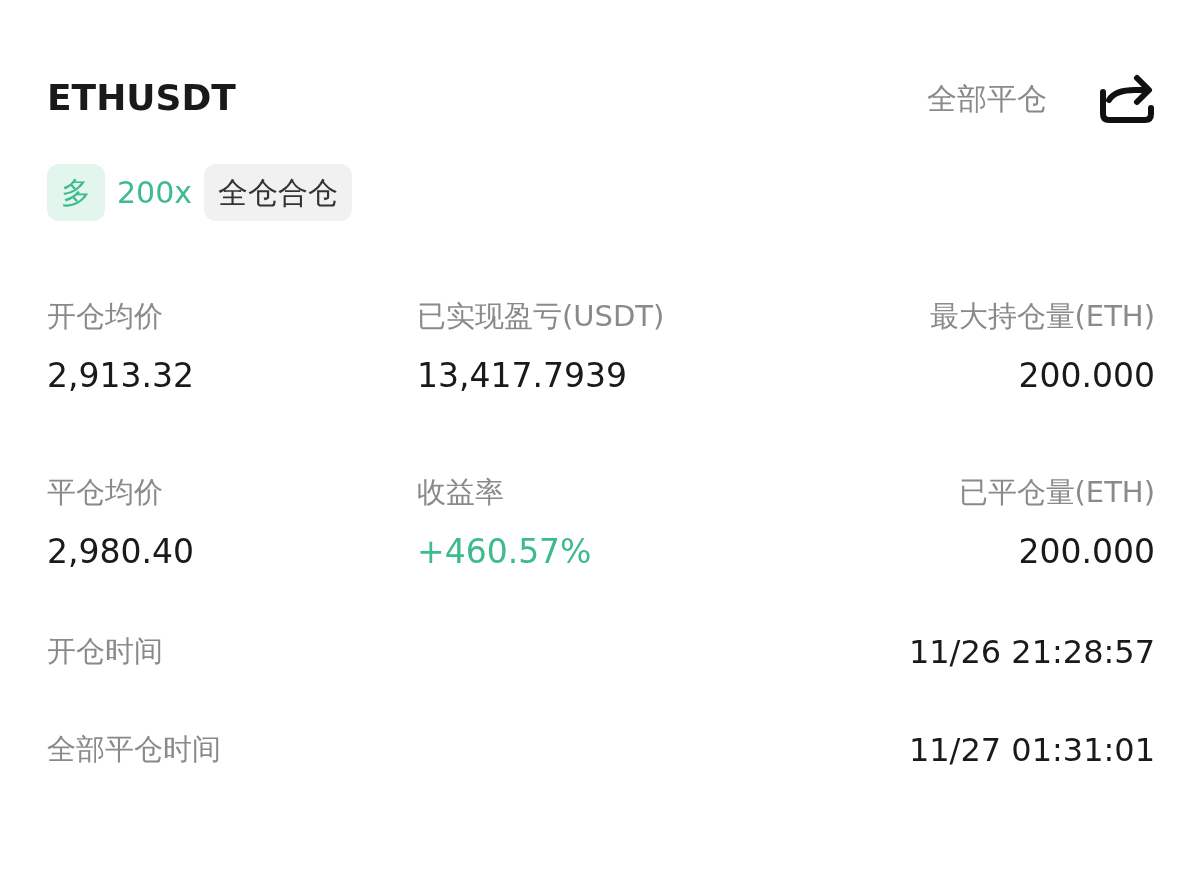  What do you see at coordinates (987, 98) in the screenshot?
I see `close-all-link: 全部平仓` at bounding box center [987, 98].